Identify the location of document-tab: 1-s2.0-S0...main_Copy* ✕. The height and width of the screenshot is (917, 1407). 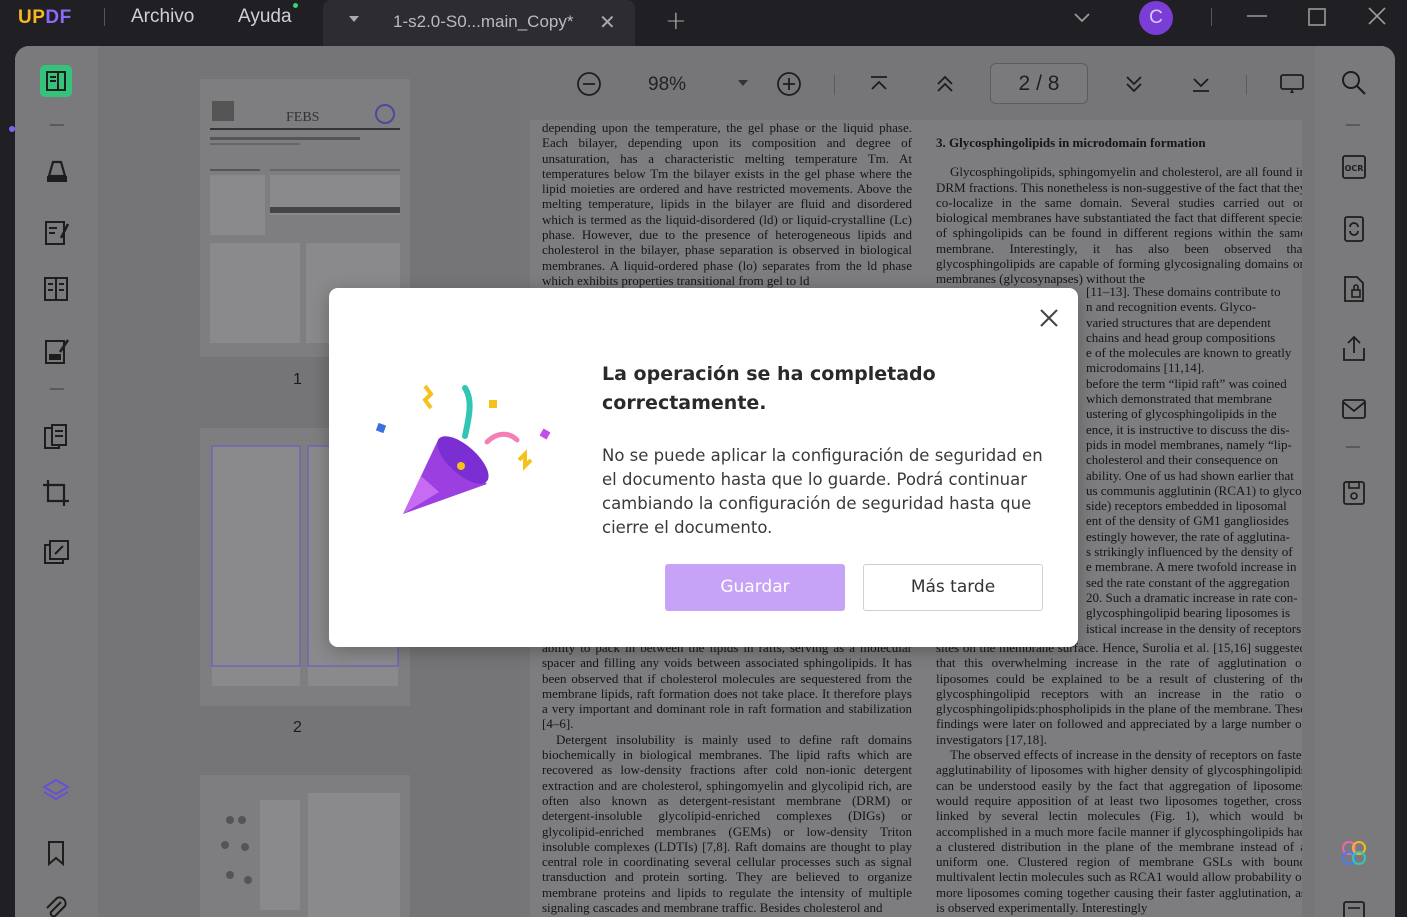
(479, 23).